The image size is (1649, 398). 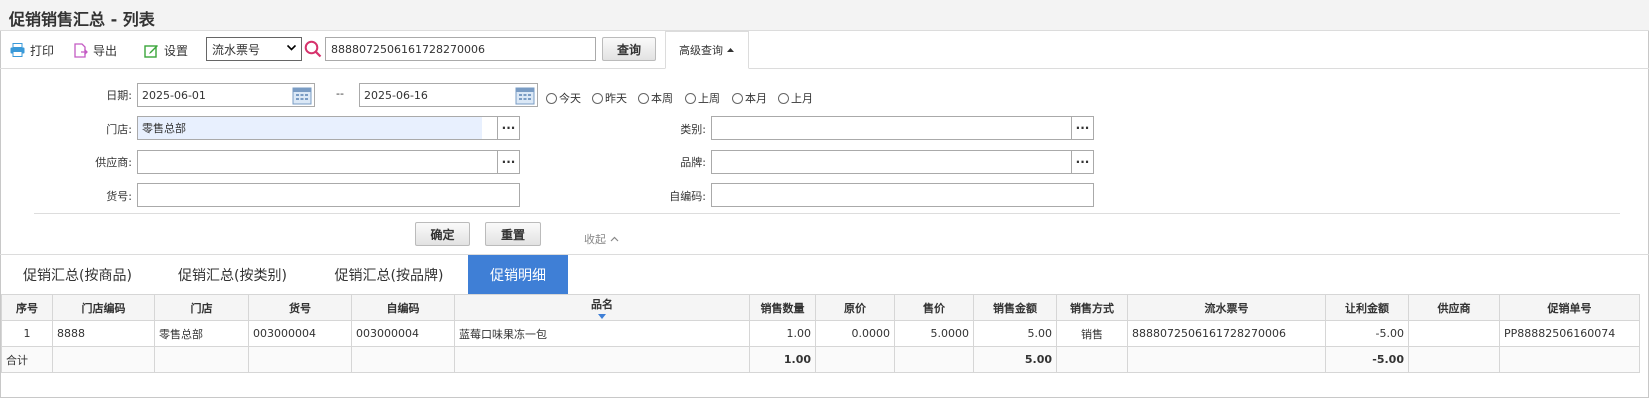 I want to click on collapse-link: 收起, so click(x=601, y=239).